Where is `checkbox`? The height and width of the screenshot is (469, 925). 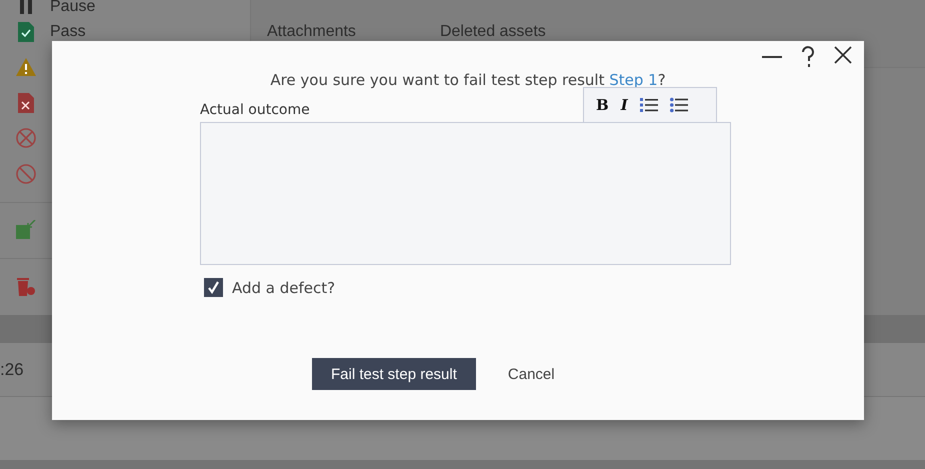
checkbox is located at coordinates (213, 287).